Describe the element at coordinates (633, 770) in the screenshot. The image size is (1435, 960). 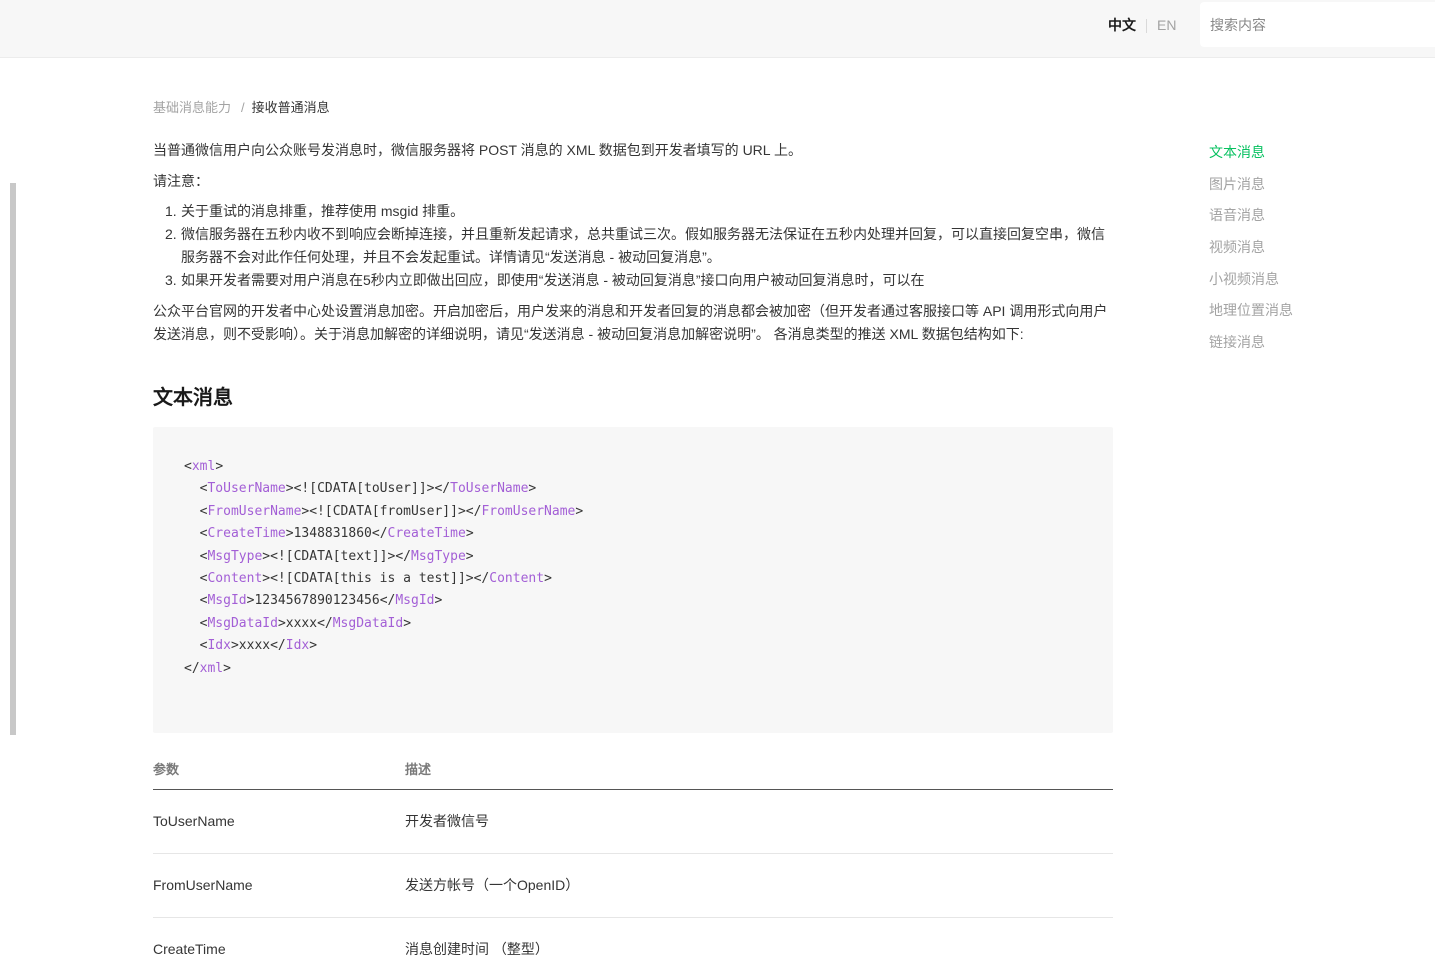
I see `table-header: 参数 描述` at that location.